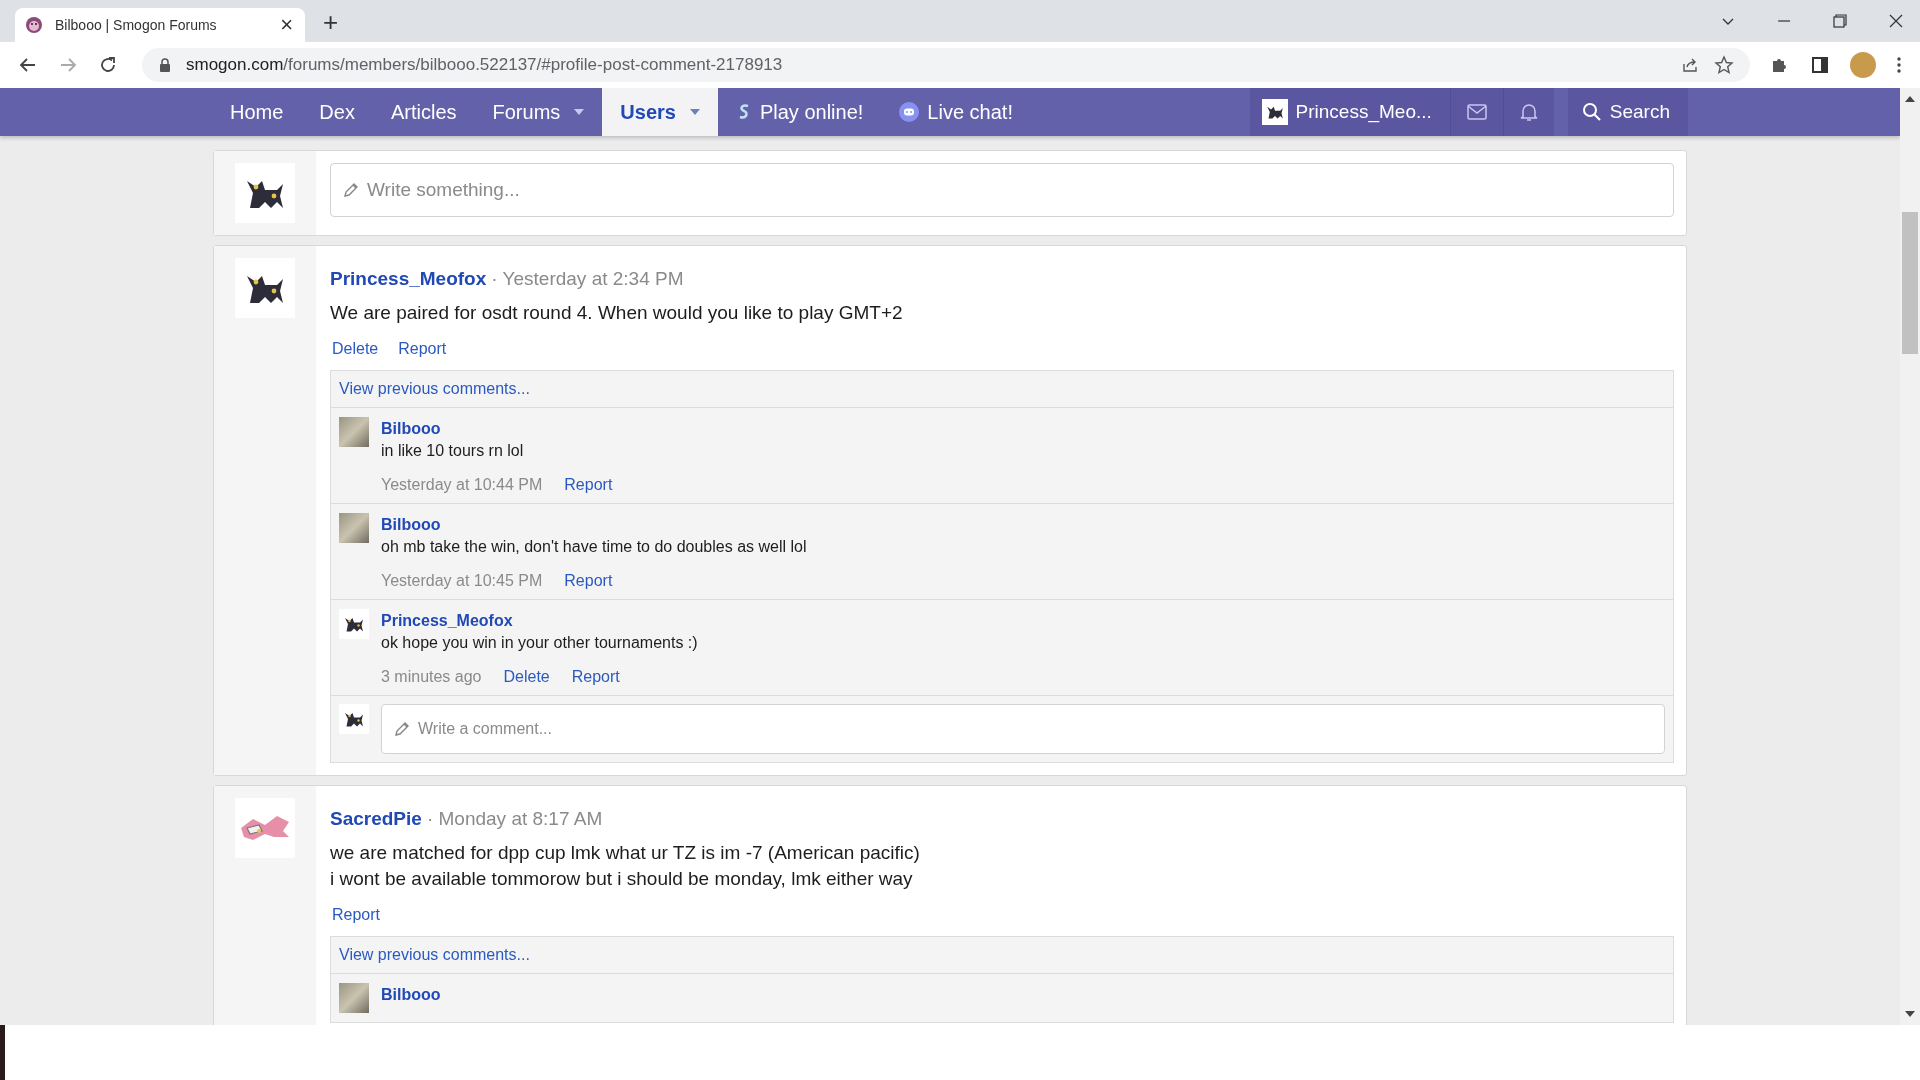  Describe the element at coordinates (1910, 98) in the screenshot. I see `scroll-up-arrow-icon` at that location.